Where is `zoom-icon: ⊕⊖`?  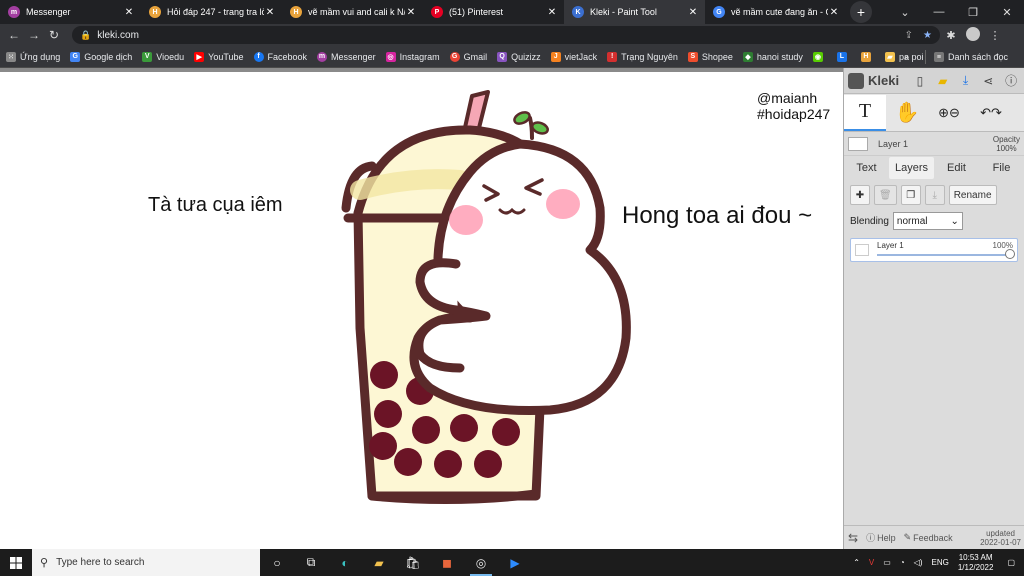
zoom-icon: ⊕⊖ is located at coordinates (949, 113).